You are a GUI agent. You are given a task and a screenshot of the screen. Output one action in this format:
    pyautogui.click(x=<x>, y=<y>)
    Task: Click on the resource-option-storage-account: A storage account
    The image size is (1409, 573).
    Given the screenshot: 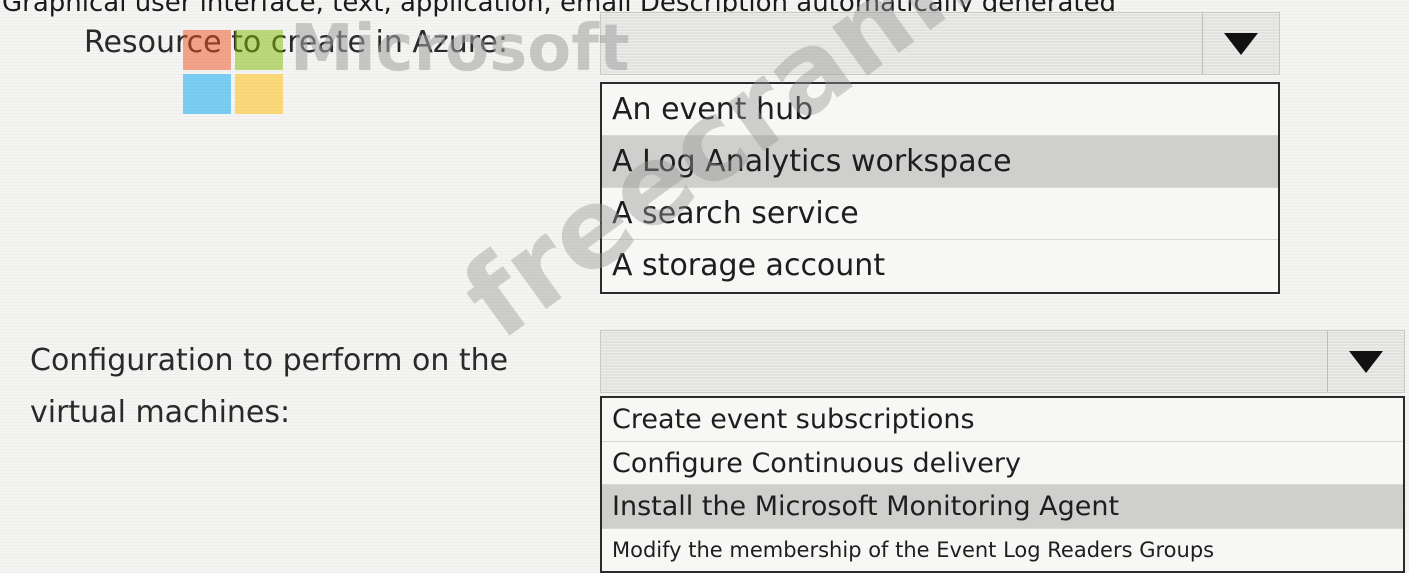 What is the action you would take?
    pyautogui.click(x=940, y=266)
    